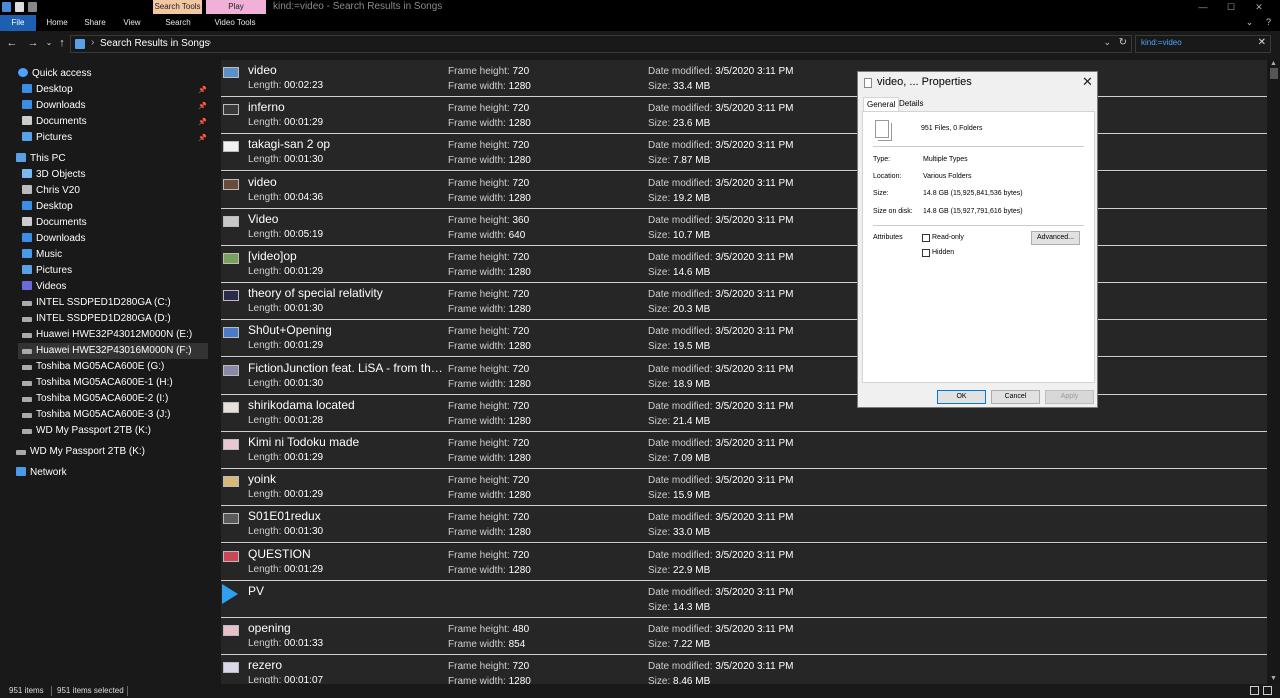 Image resolution: width=1280 pixels, height=698 pixels. Describe the element at coordinates (32, 7) in the screenshot. I see `new-folder-icon` at that location.